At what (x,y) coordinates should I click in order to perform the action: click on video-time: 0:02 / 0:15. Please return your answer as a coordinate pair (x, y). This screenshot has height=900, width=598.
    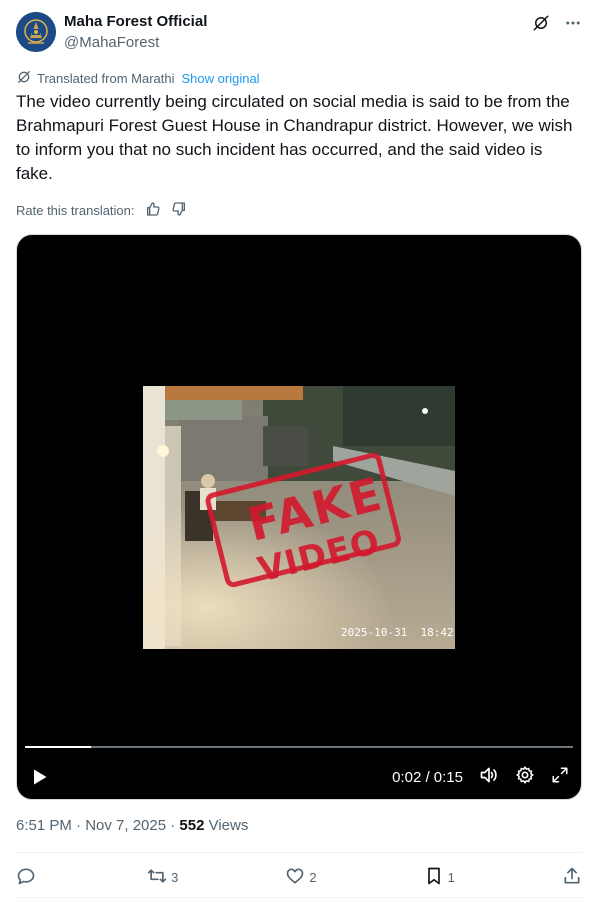
    Looking at the image, I should click on (427, 777).